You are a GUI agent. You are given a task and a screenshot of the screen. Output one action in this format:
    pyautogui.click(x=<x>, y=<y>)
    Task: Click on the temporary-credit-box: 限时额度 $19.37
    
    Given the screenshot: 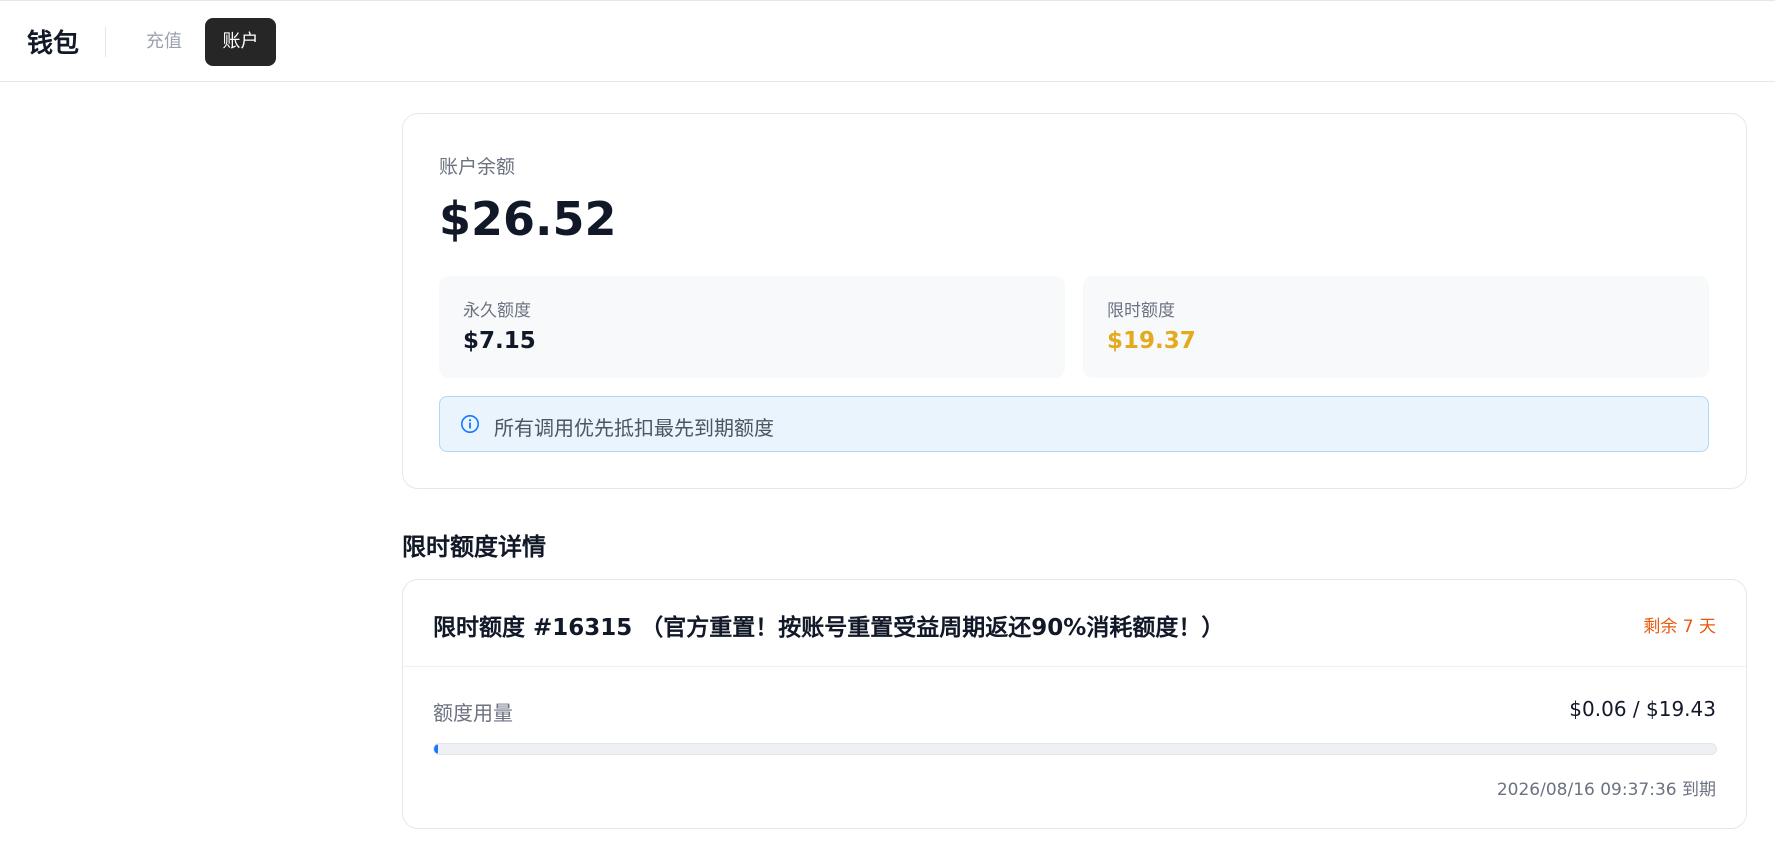 What is the action you would take?
    pyautogui.click(x=1396, y=327)
    